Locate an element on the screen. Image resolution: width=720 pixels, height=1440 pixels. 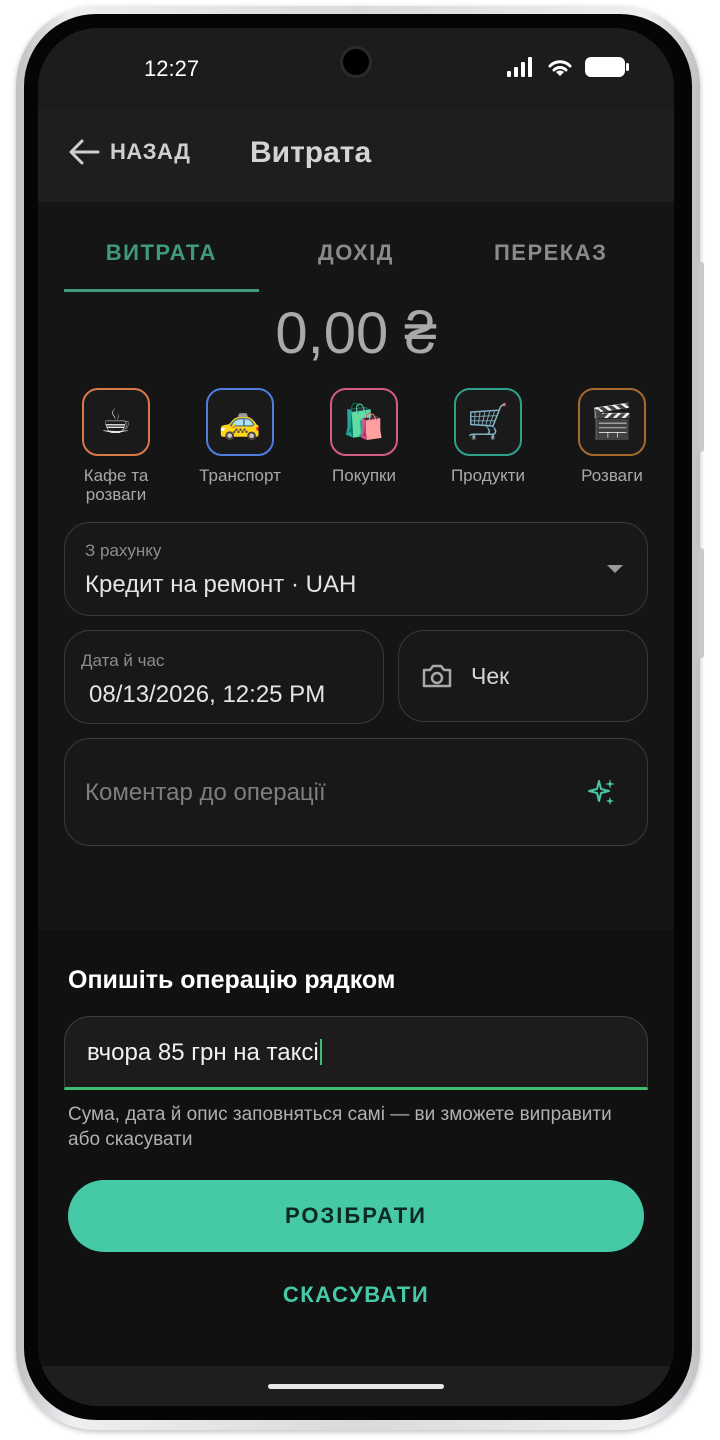
category-groceries: 🛒 Продукти is located at coordinates (488, 448).